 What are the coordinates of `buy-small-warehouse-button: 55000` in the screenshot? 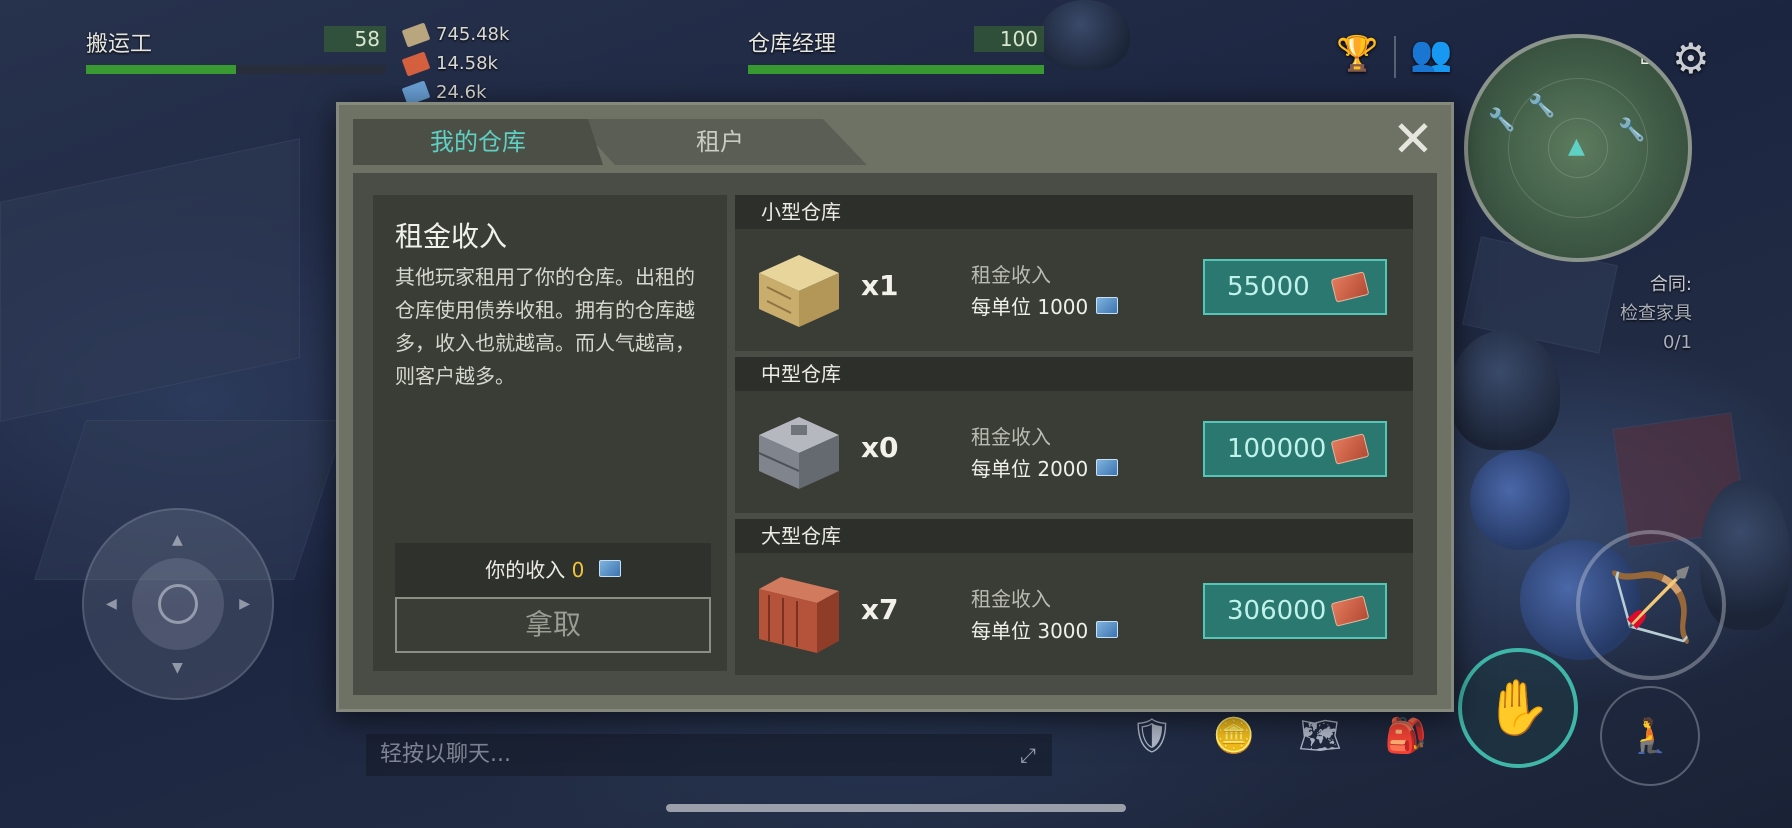 It's located at (1295, 287).